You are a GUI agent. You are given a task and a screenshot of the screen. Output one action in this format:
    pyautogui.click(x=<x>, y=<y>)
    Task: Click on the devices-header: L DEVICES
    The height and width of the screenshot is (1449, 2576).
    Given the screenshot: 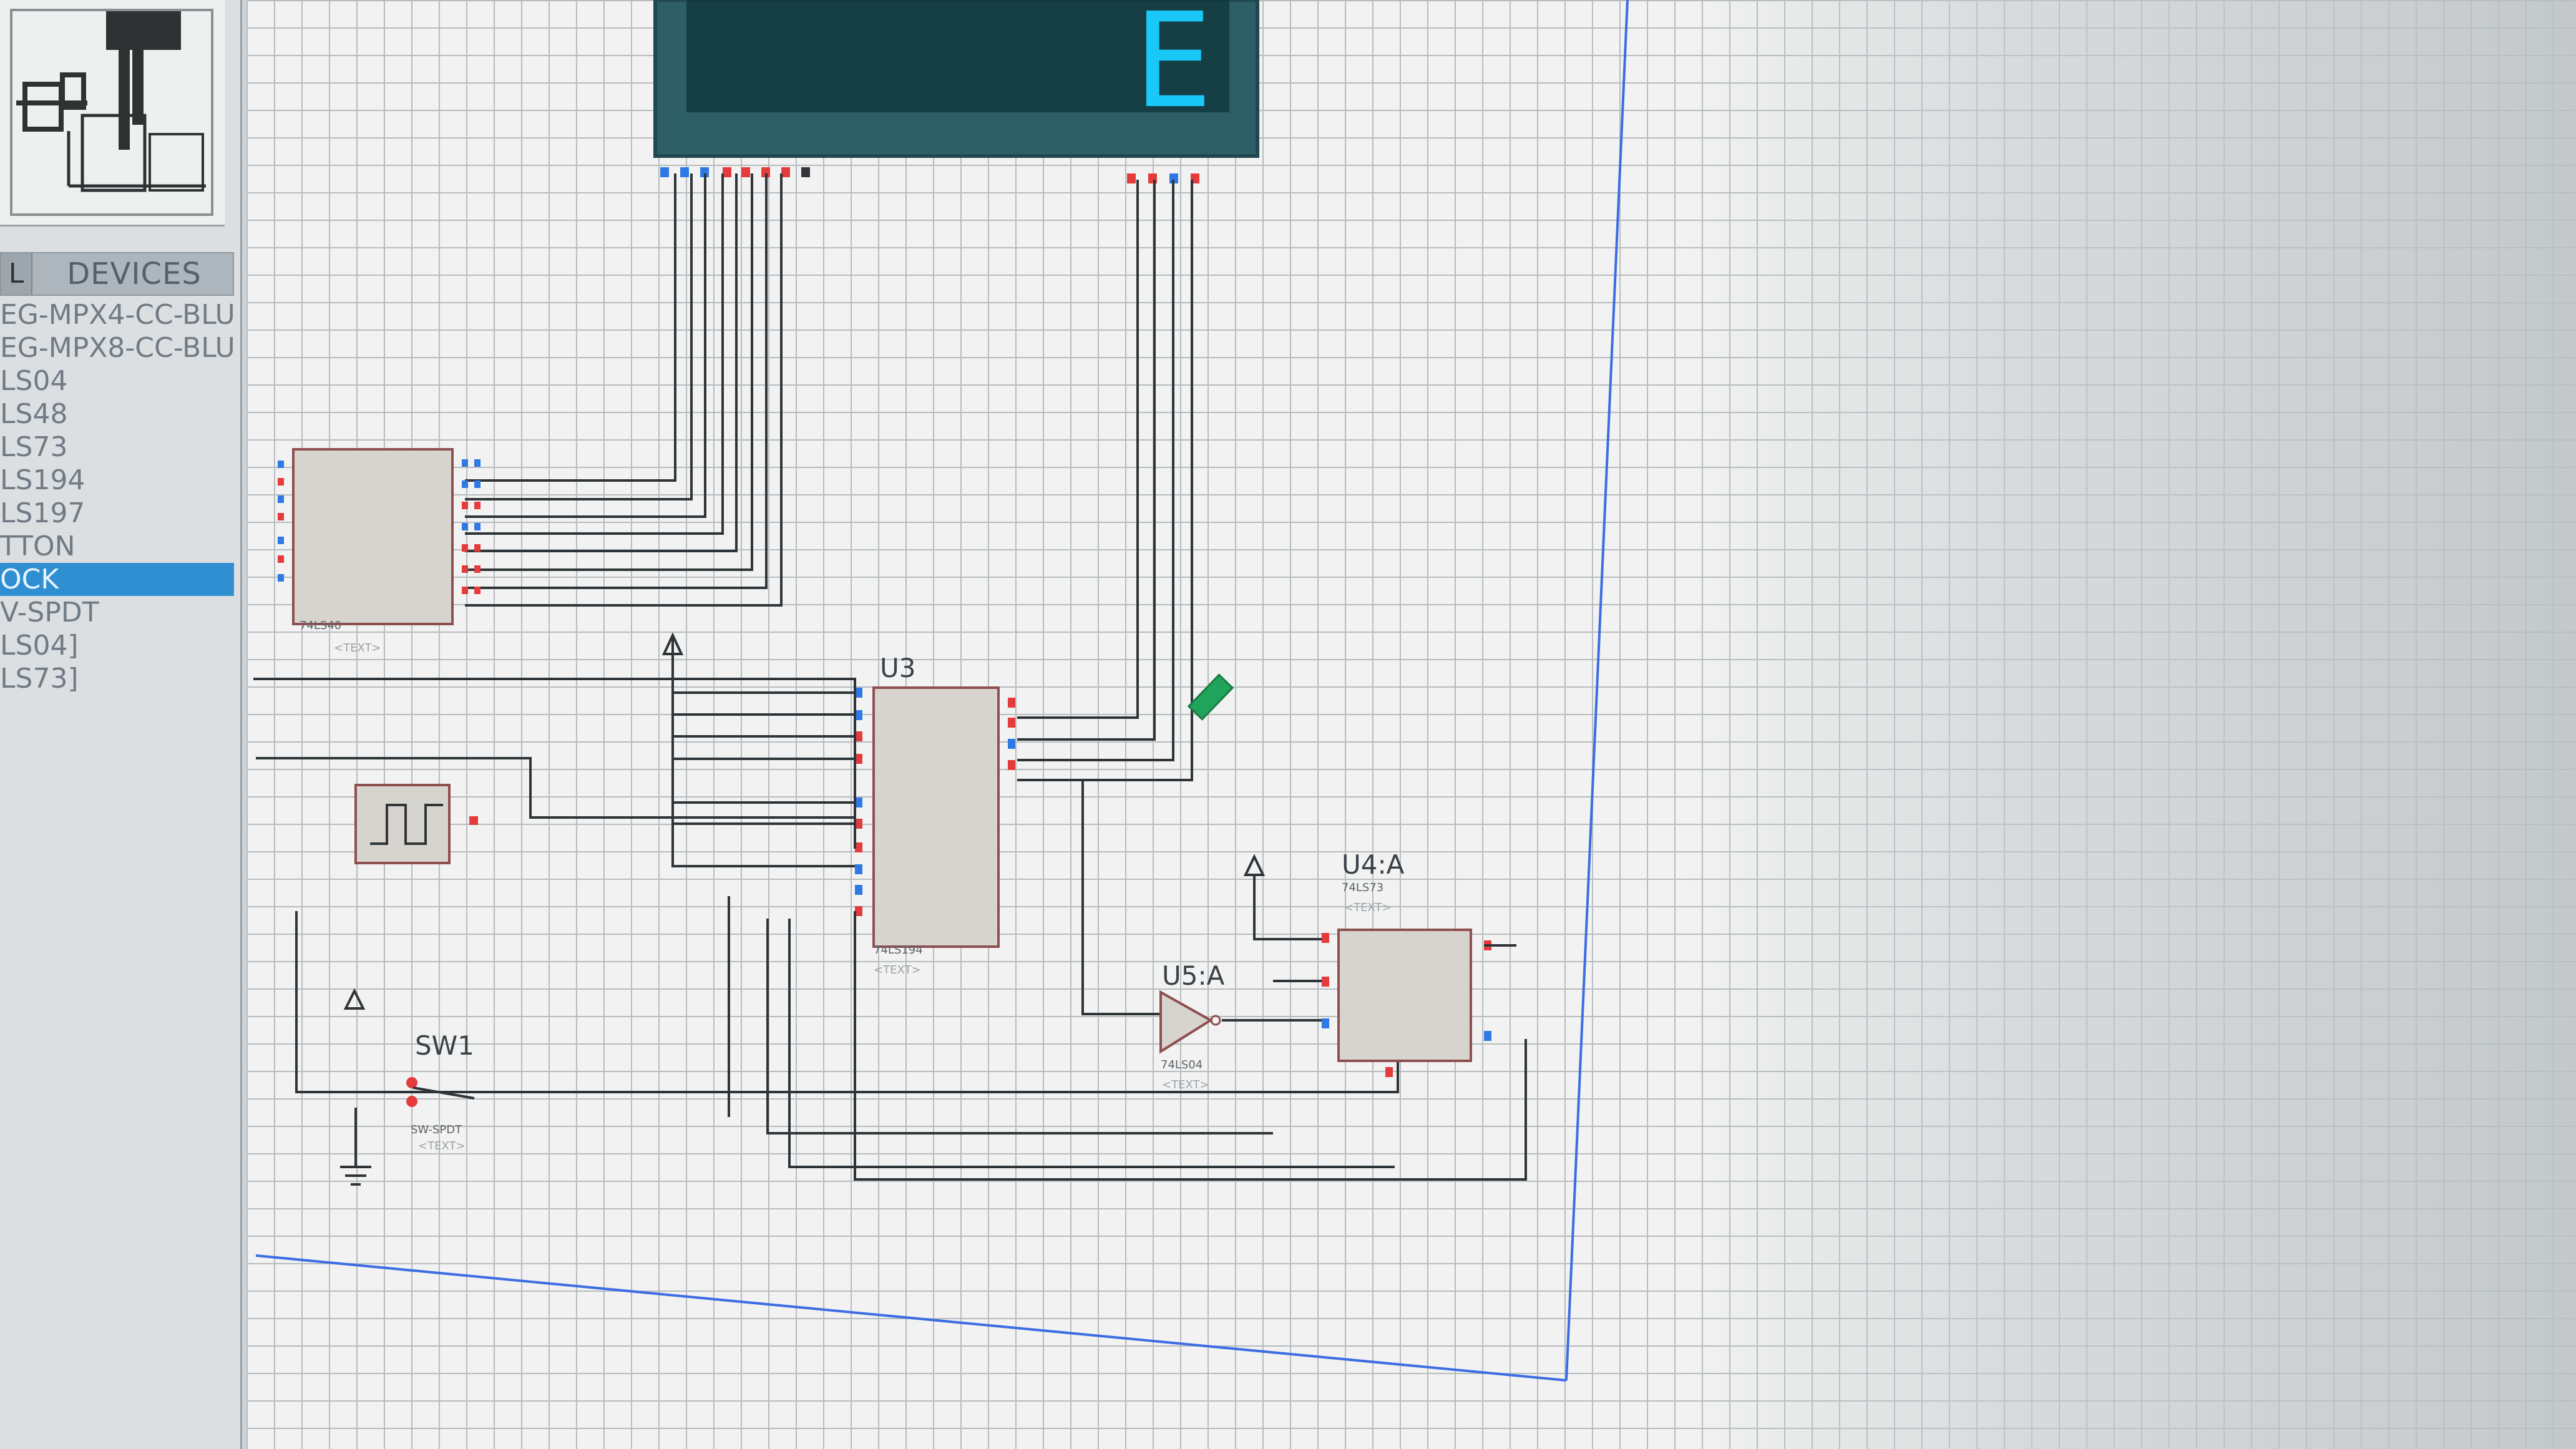 What is the action you would take?
    pyautogui.click(x=117, y=274)
    